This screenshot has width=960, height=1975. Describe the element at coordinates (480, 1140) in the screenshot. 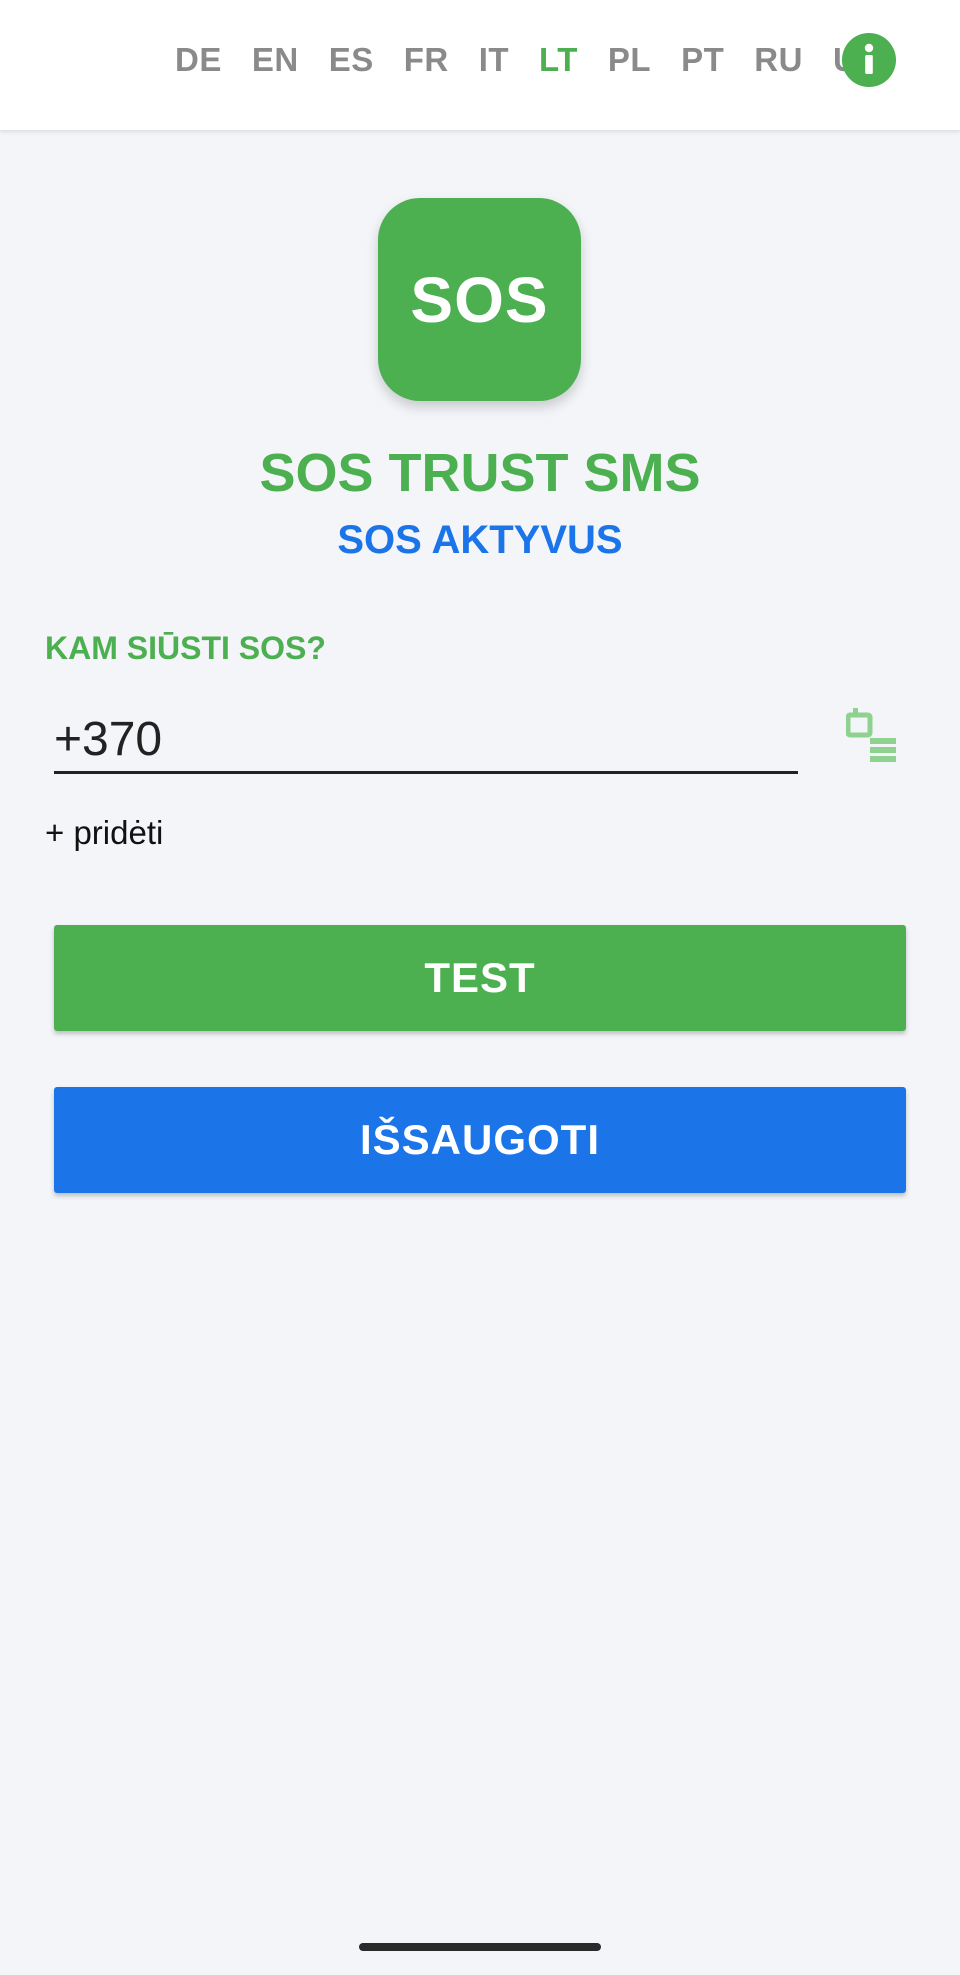

I see `save-button: IŠSAUGOTI` at that location.